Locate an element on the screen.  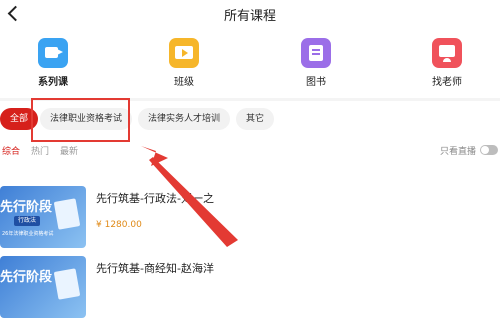
highlight-box is located at coordinates (80, 120).